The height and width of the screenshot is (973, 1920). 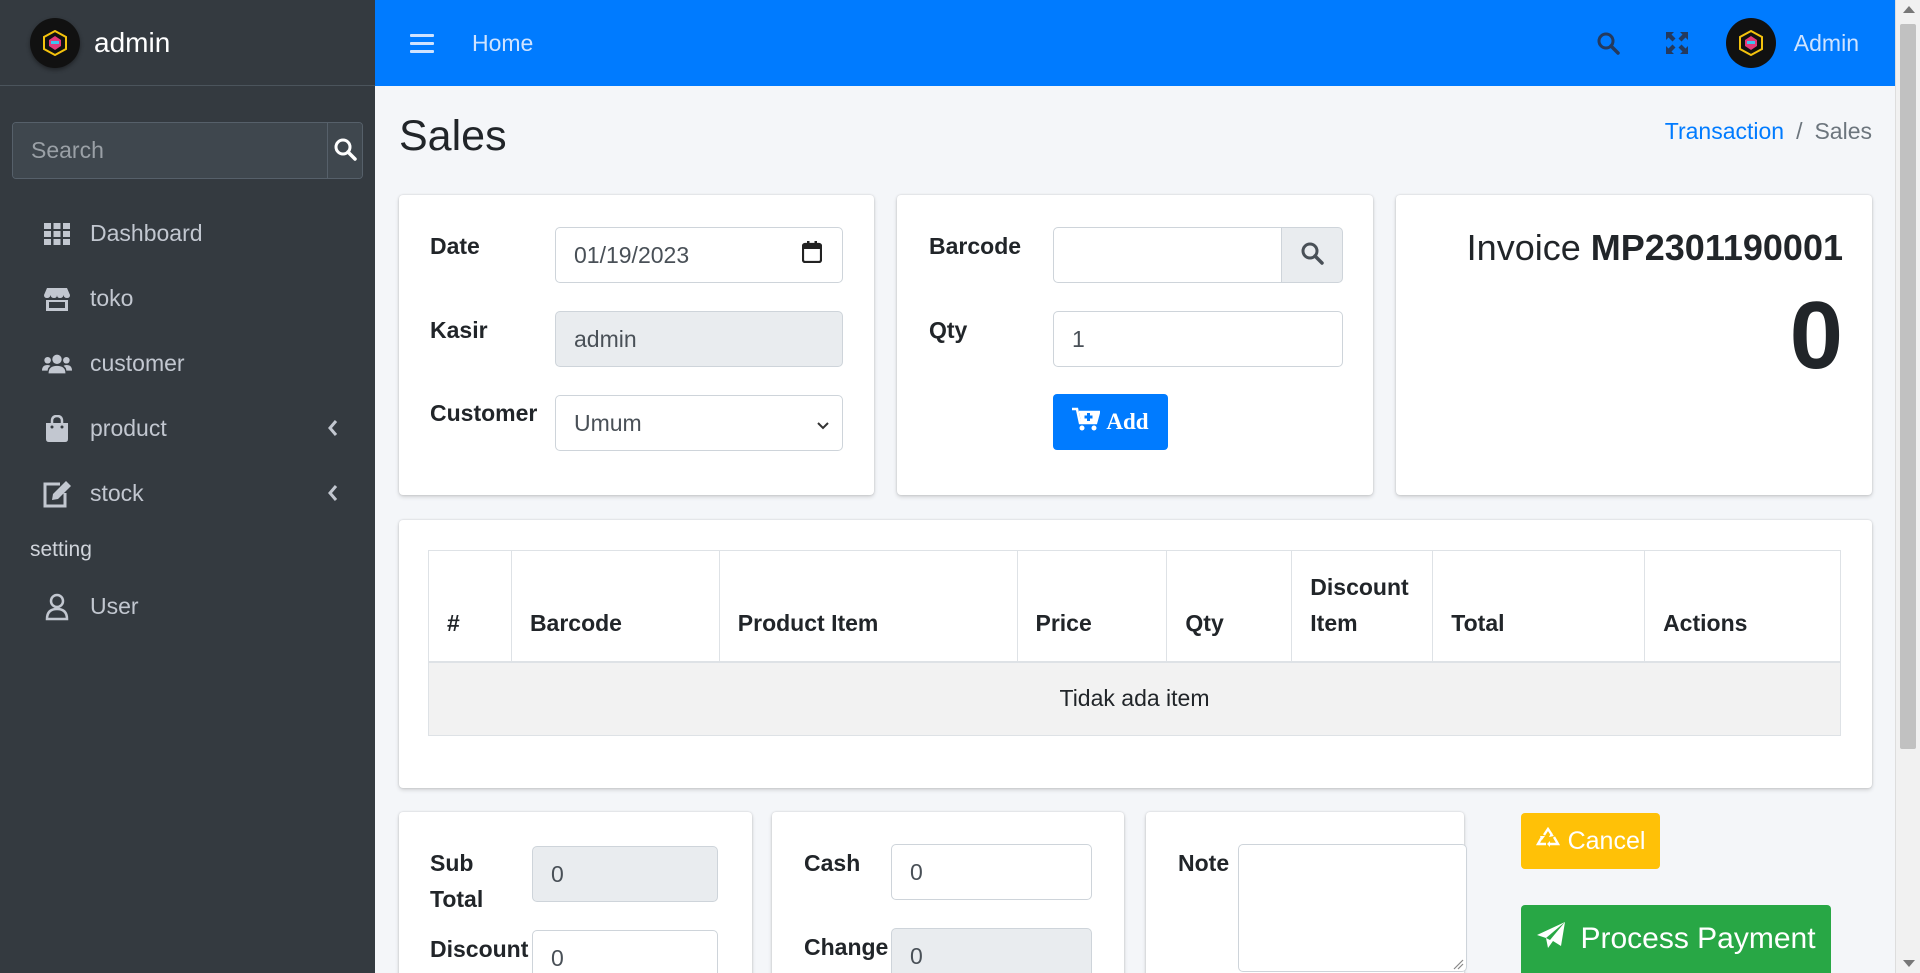 I want to click on grid-icon, so click(x=57, y=234).